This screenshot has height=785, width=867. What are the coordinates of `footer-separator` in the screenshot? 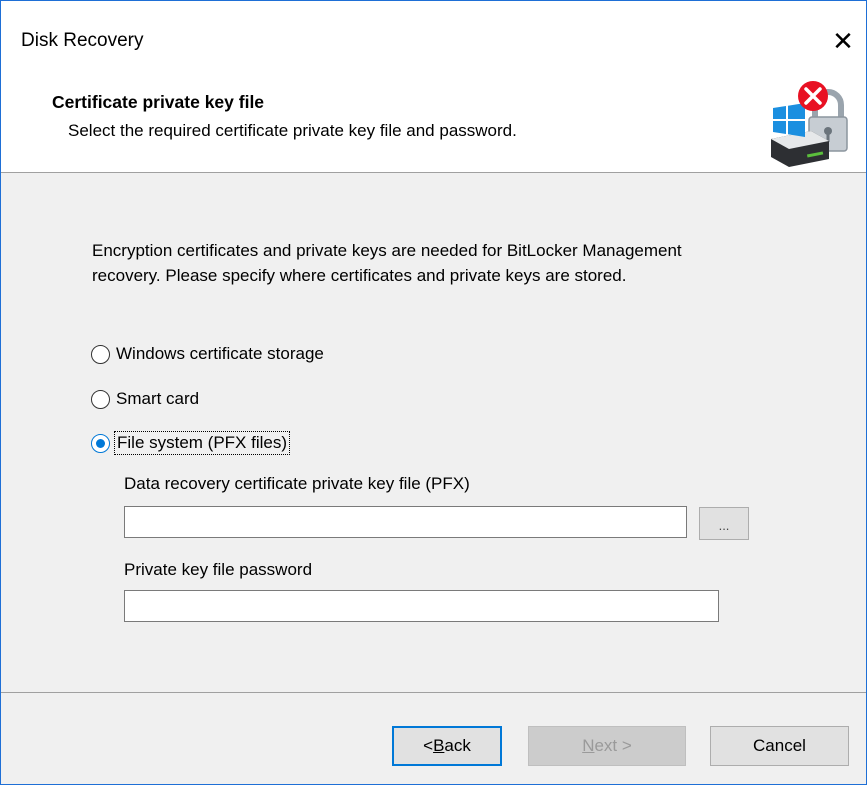 It's located at (433, 692).